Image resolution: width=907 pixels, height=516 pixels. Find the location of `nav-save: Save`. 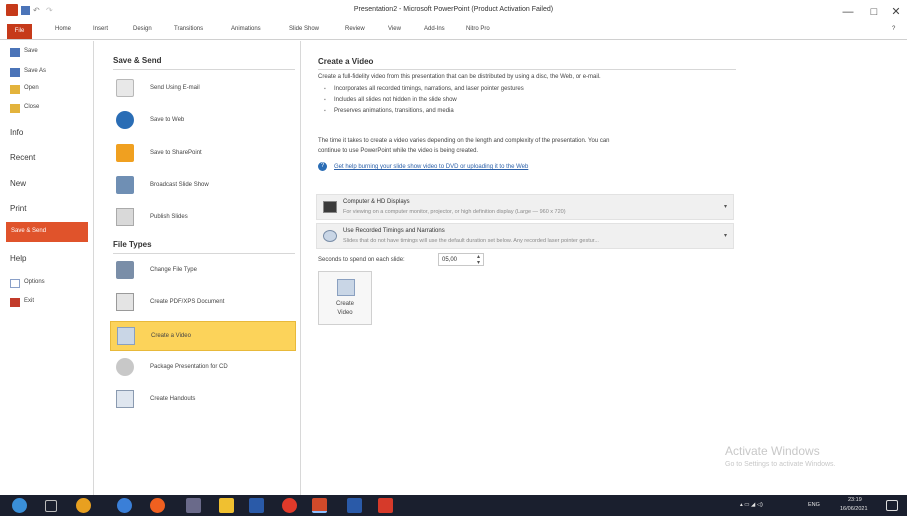

nav-save: Save is located at coordinates (47, 54).